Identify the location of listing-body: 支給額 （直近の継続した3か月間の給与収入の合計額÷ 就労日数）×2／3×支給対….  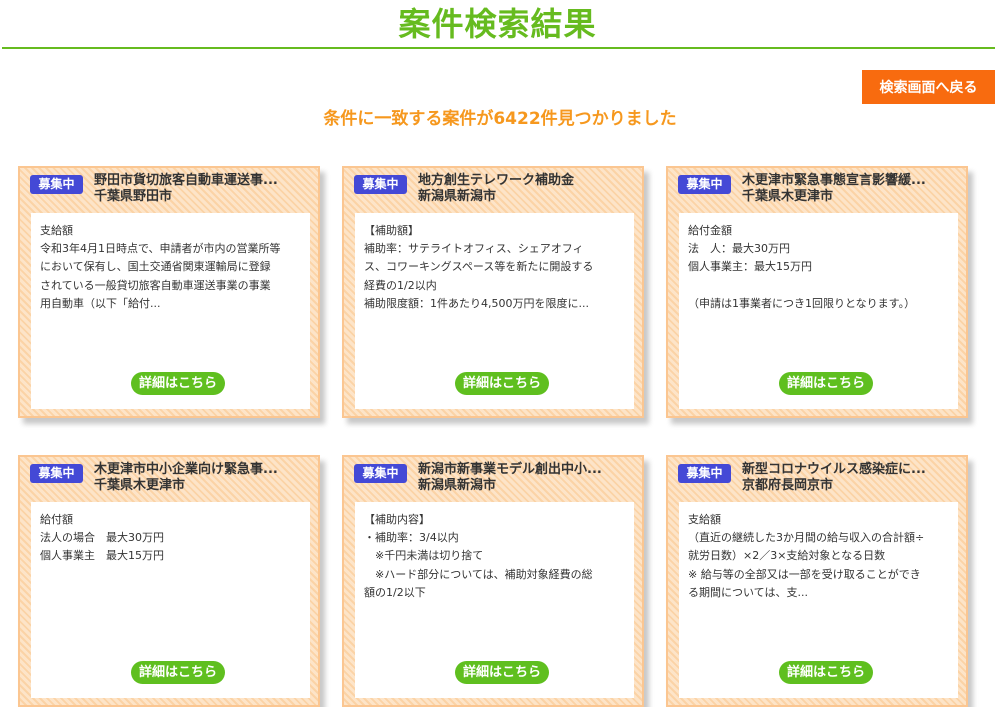
(818, 600).